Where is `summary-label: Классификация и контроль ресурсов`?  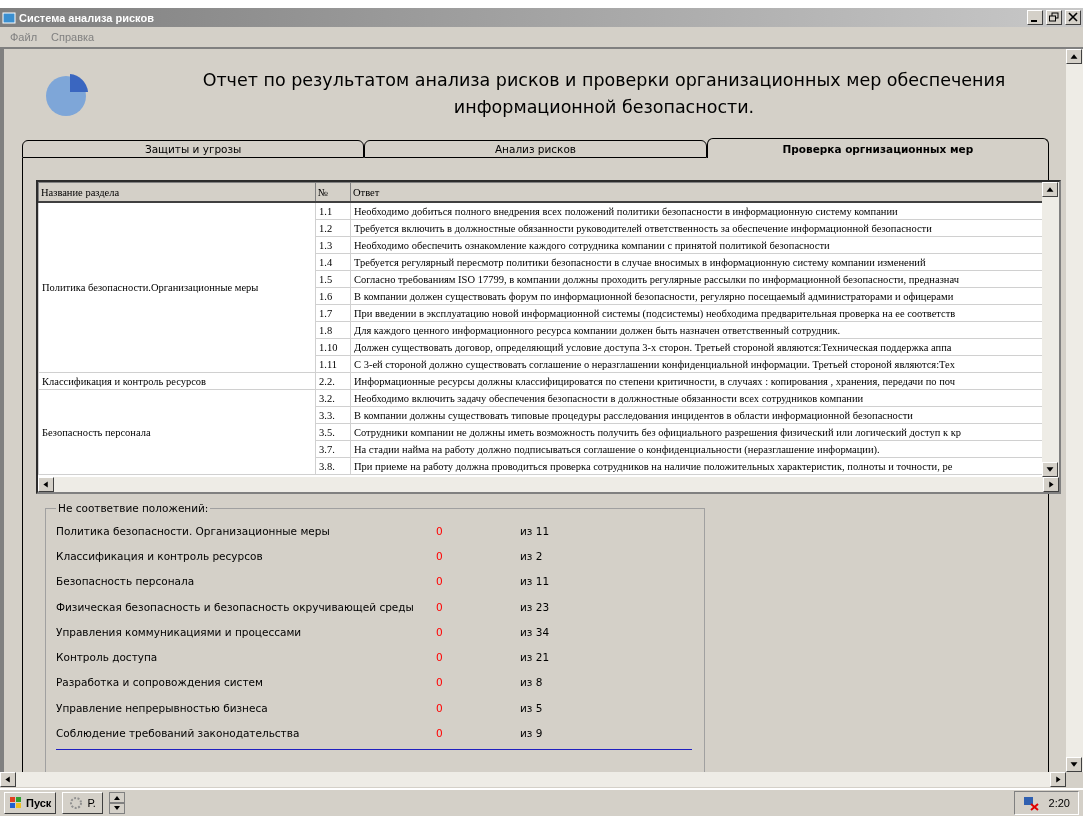
summary-label: Классификация и контроль ресурсов is located at coordinates (160, 555).